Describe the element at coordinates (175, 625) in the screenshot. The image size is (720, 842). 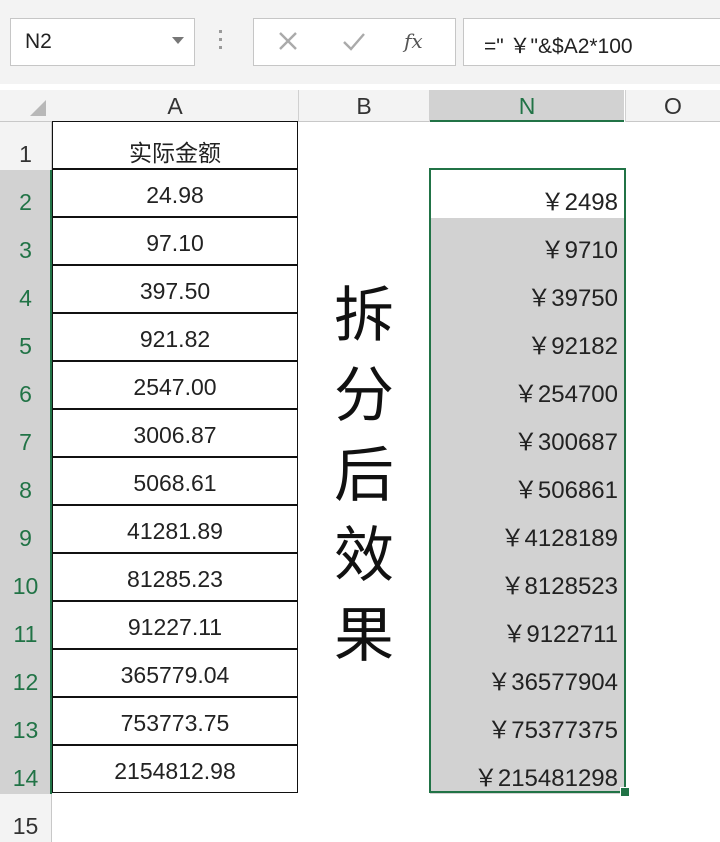
I see `cell-a11: 91227.11` at that location.